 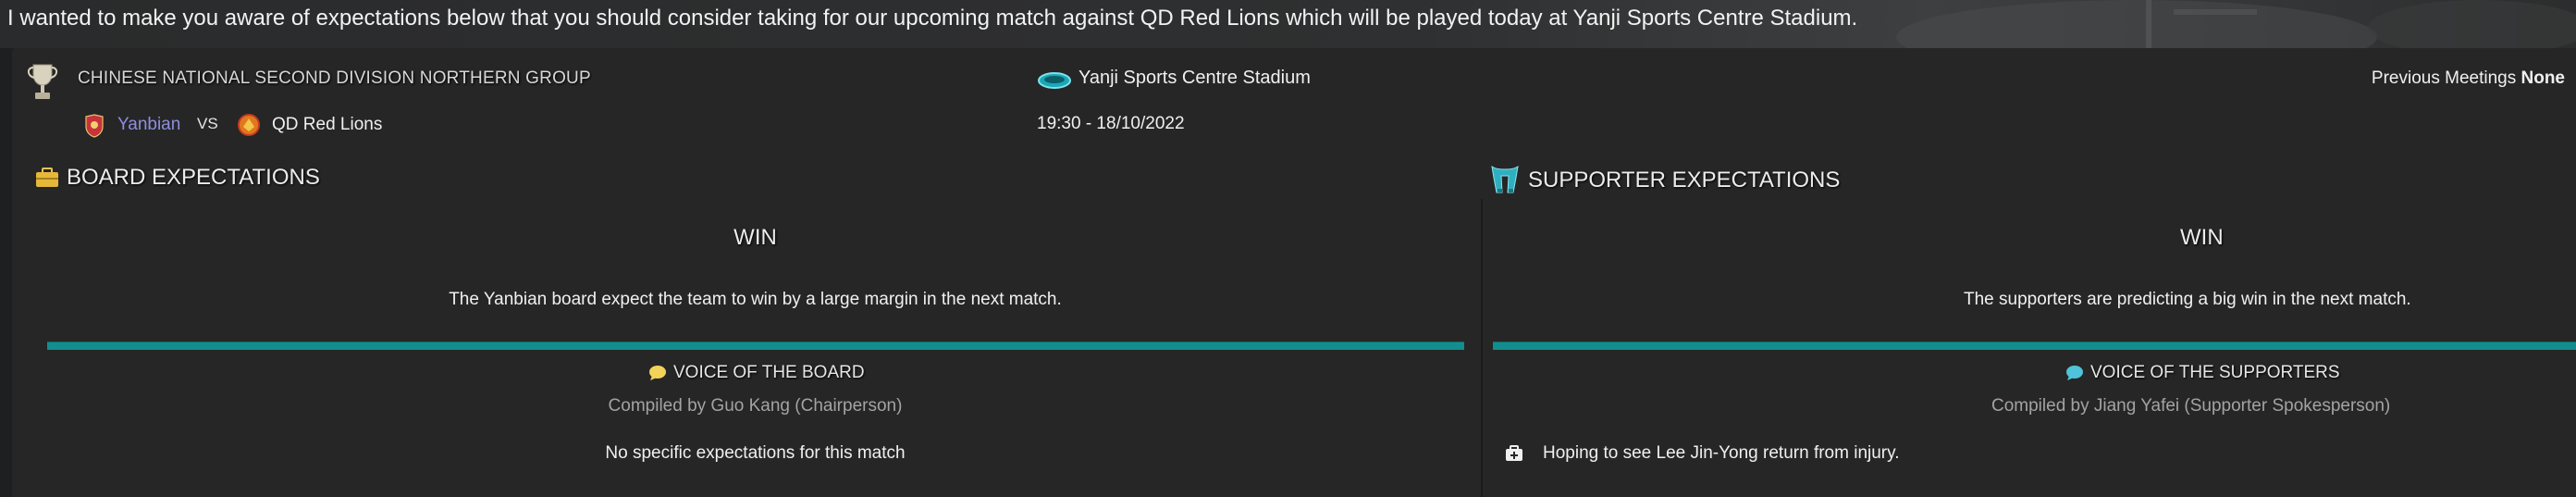 What do you see at coordinates (207, 124) in the screenshot?
I see `vs-label: VS` at bounding box center [207, 124].